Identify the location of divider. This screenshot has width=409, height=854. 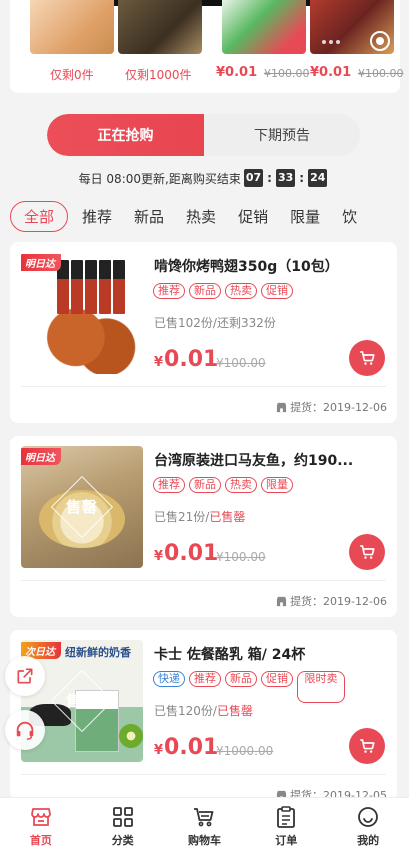
(203, 774).